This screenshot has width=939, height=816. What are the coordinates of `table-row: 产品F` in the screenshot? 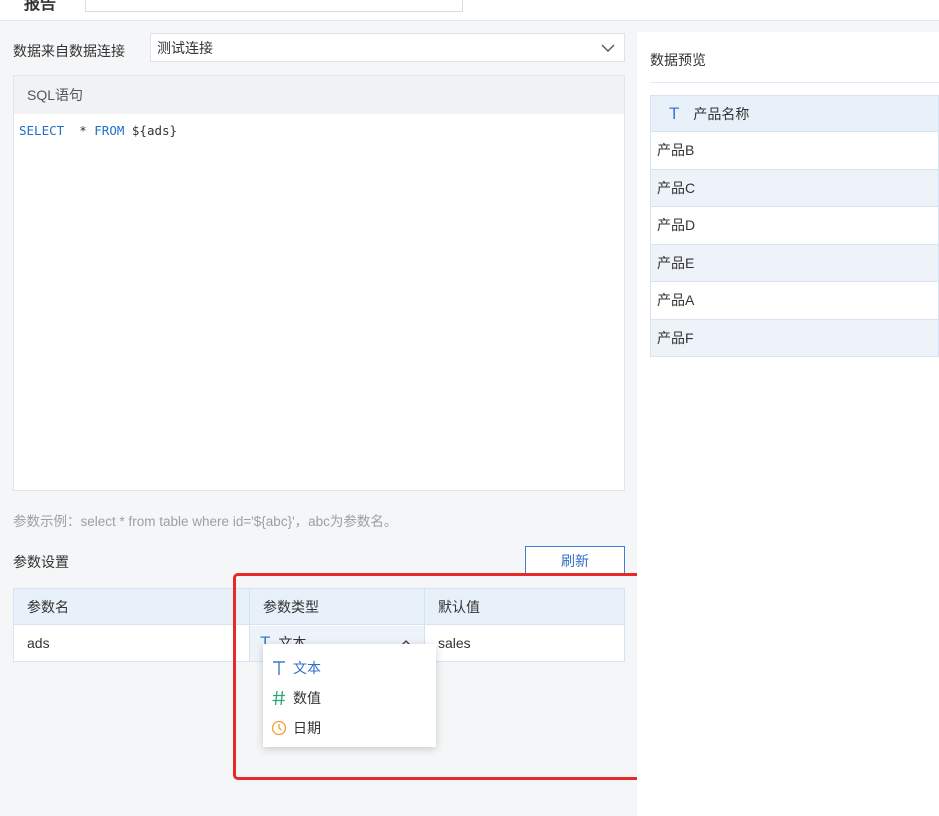 It's located at (794, 338).